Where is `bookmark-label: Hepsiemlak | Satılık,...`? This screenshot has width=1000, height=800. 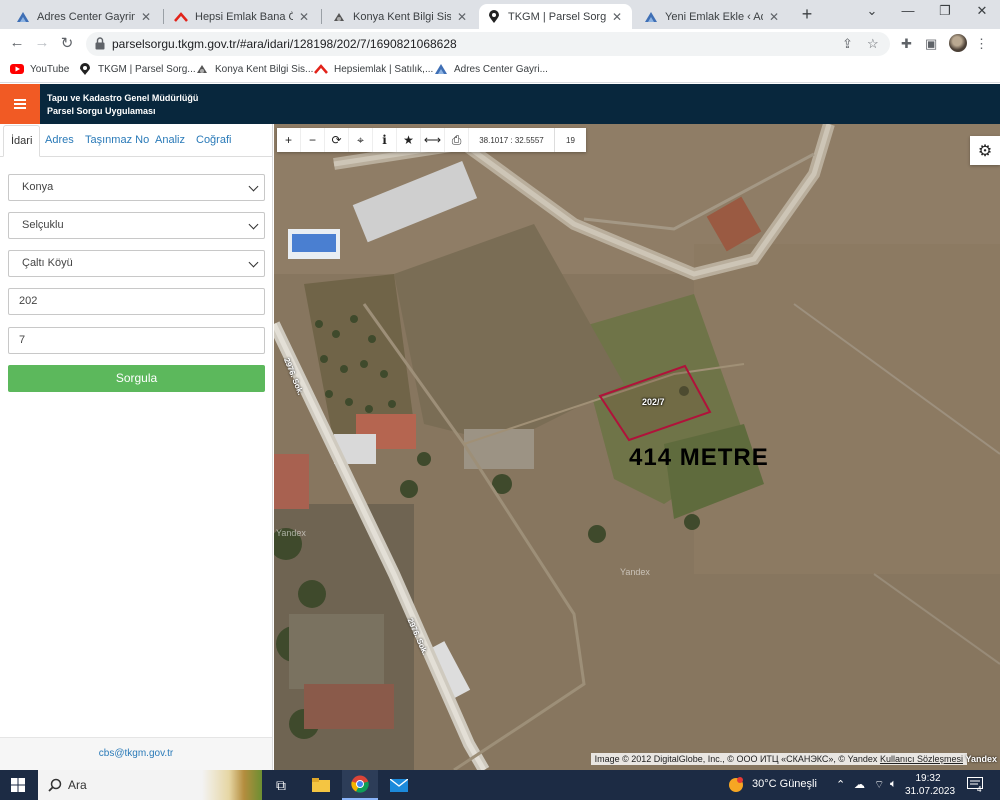 bookmark-label: Hepsiemlak | Satılık,... is located at coordinates (384, 69).